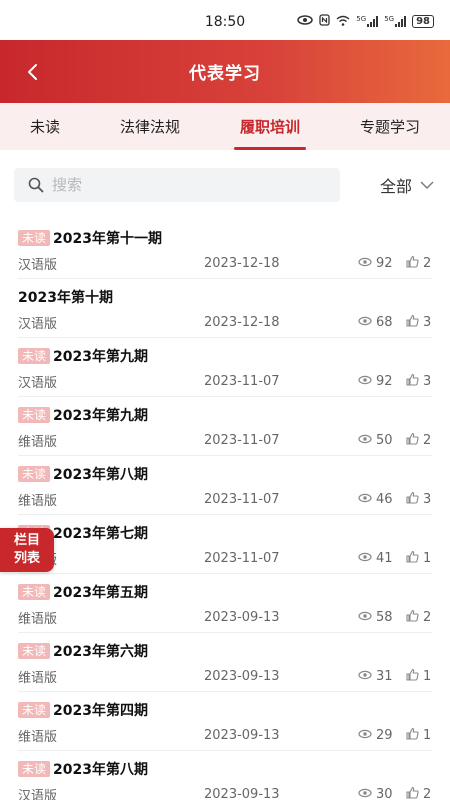  I want to click on item-meta: 汉语版 2023-12-18 68 3, so click(225, 322).